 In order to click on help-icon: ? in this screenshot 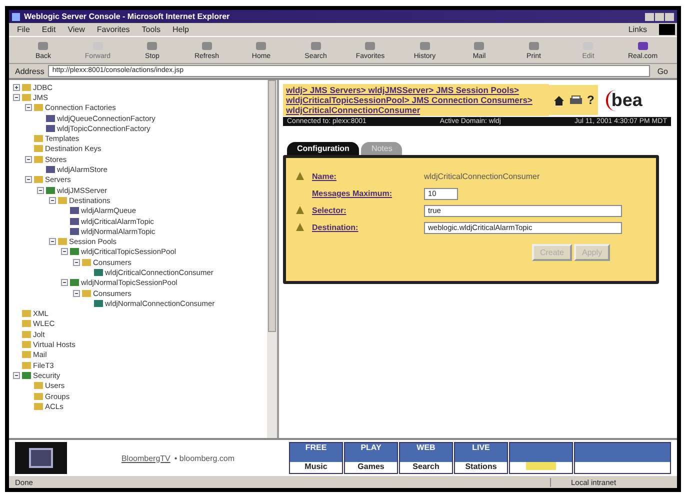, I will do `click(590, 100)`.